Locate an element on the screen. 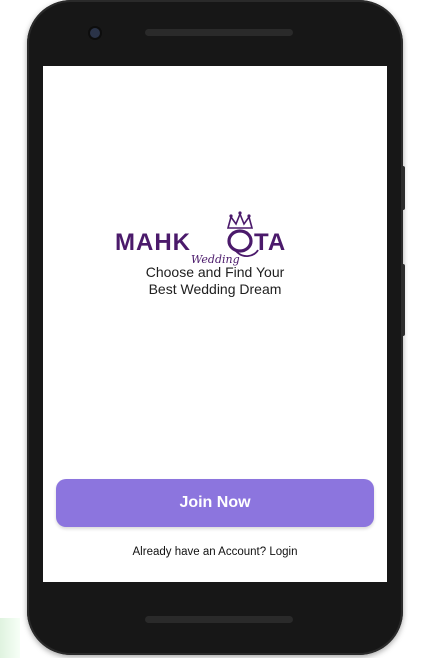 This screenshot has height=658, width=430. phone-speaker-bottom is located at coordinates (219, 619).